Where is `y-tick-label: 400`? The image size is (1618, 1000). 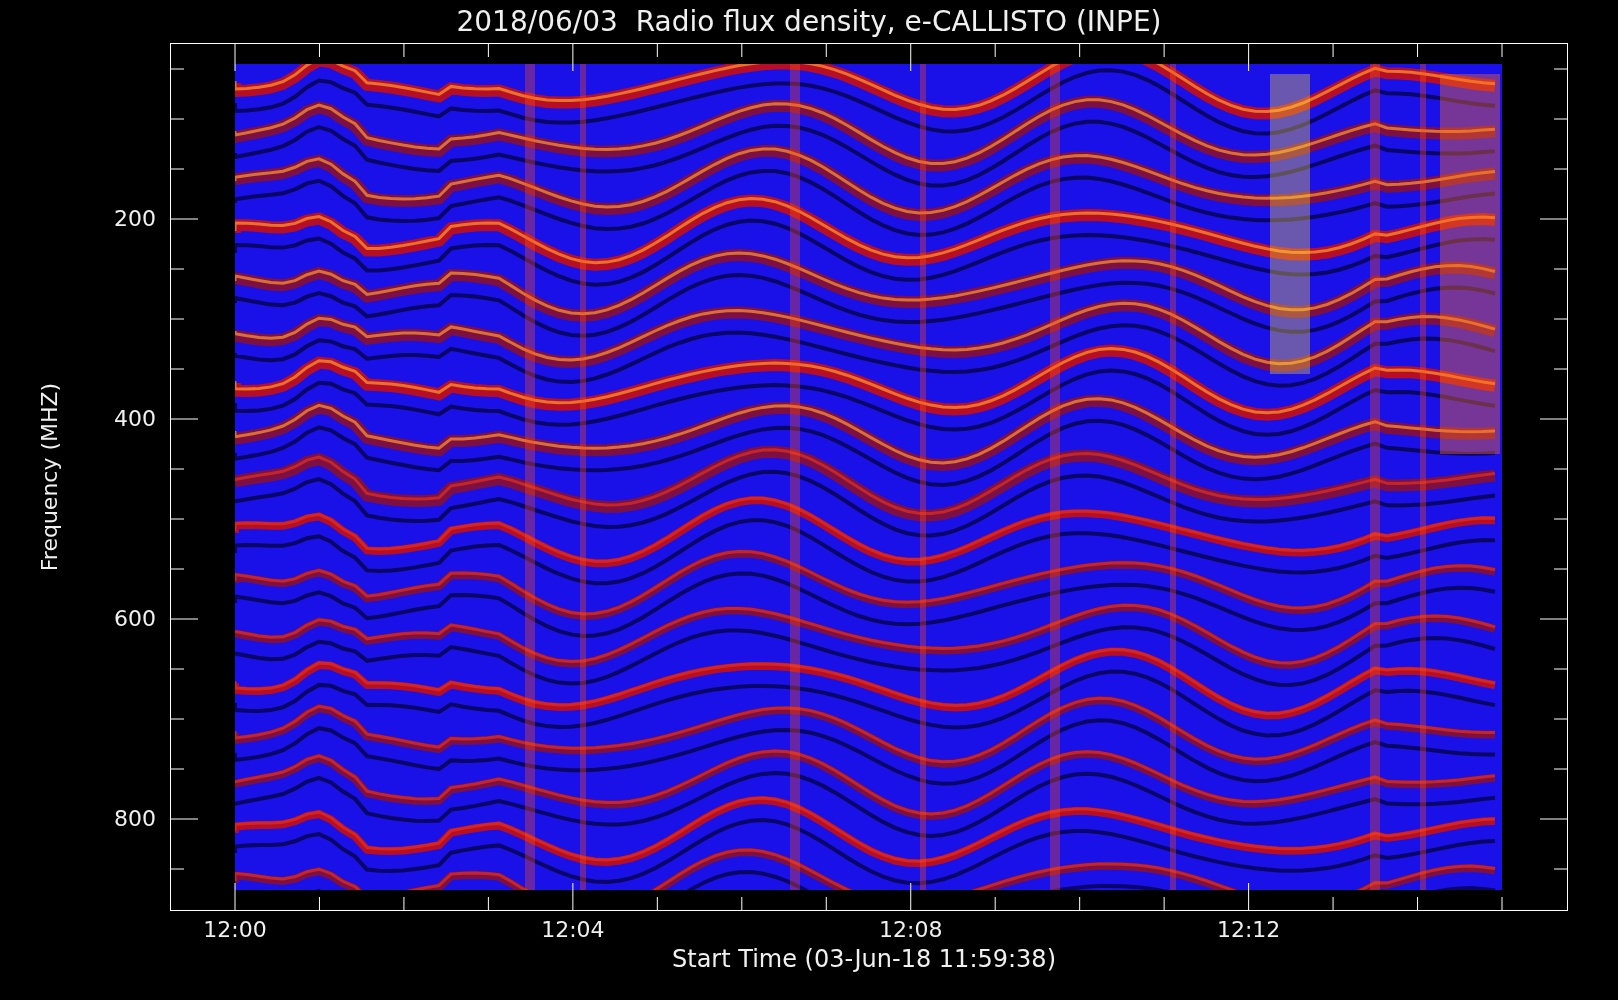
y-tick-label: 400 is located at coordinates (135, 419).